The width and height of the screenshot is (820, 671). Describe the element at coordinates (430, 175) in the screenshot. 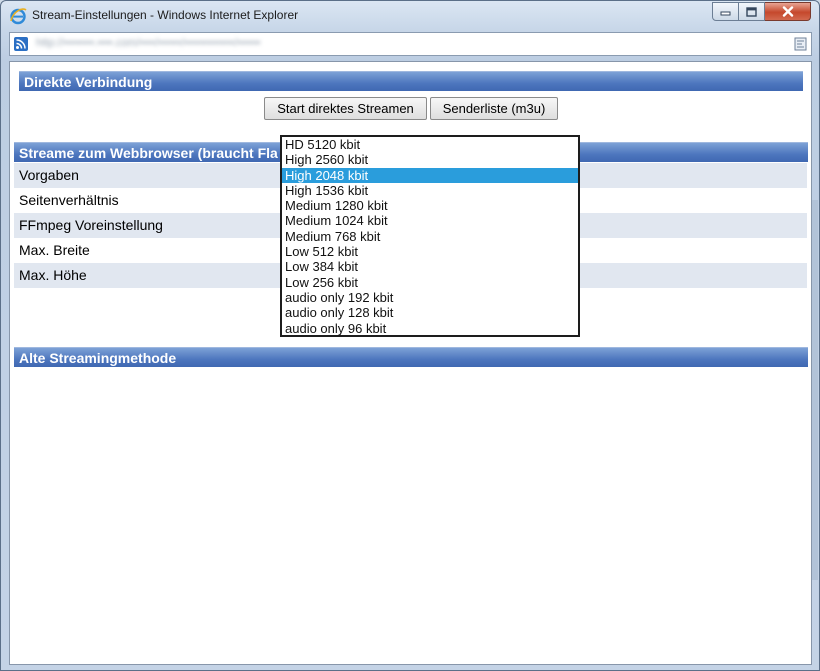

I see `bitrate-option-selected: High 2048 kbit` at that location.